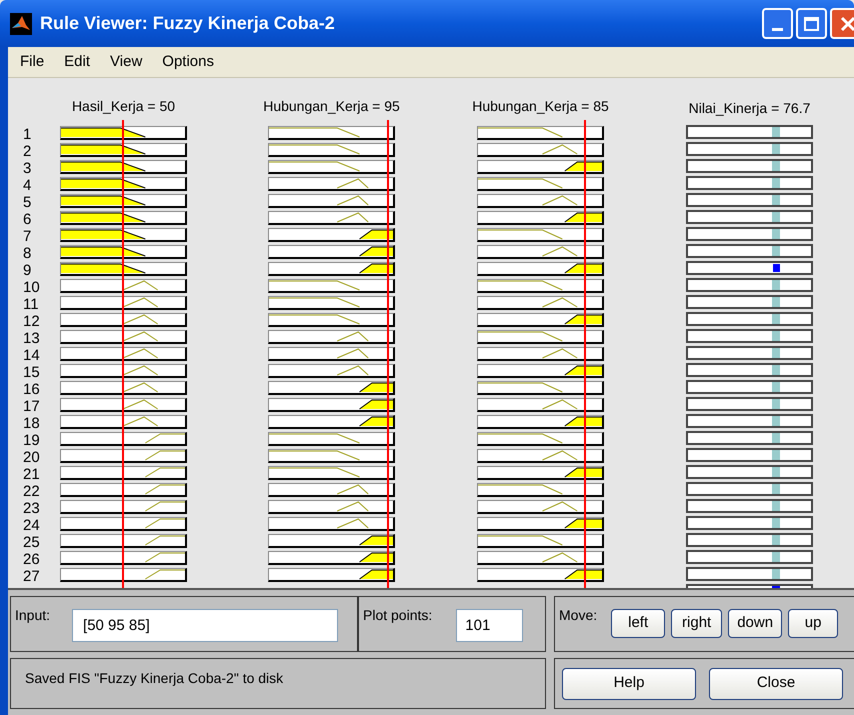 Image resolution: width=854 pixels, height=715 pixels. Describe the element at coordinates (696, 623) in the screenshot. I see `move-button: right` at that location.